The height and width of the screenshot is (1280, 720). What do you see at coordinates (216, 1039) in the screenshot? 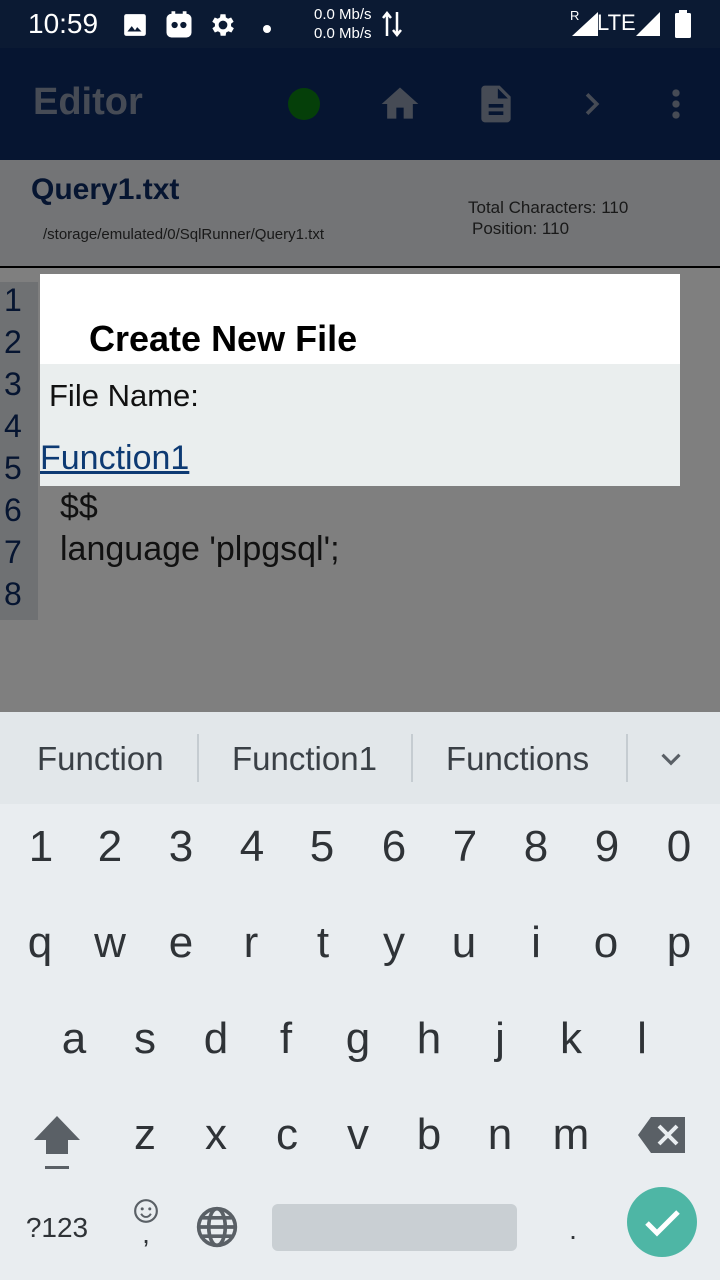
I see `key-d: d` at bounding box center [216, 1039].